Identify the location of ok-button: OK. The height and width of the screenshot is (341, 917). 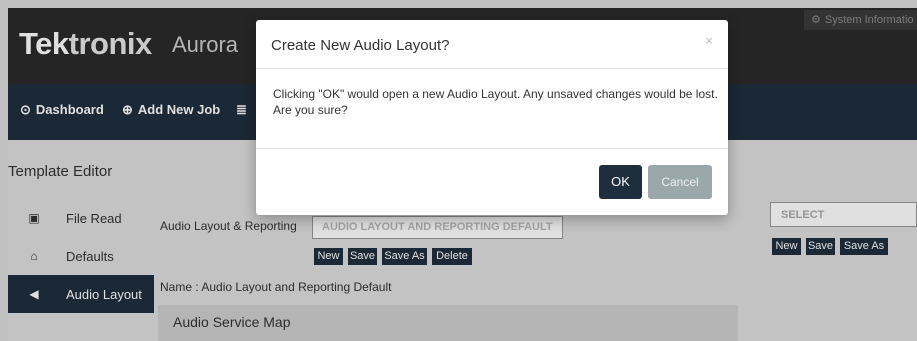
(620, 182).